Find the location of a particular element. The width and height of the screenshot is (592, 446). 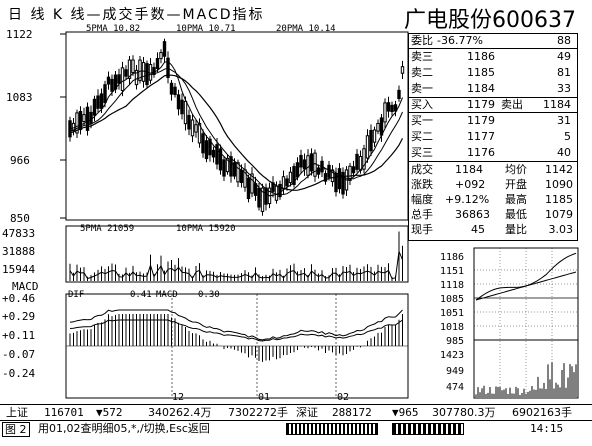

volume-axis-label: 15944 is located at coordinates (18, 269).